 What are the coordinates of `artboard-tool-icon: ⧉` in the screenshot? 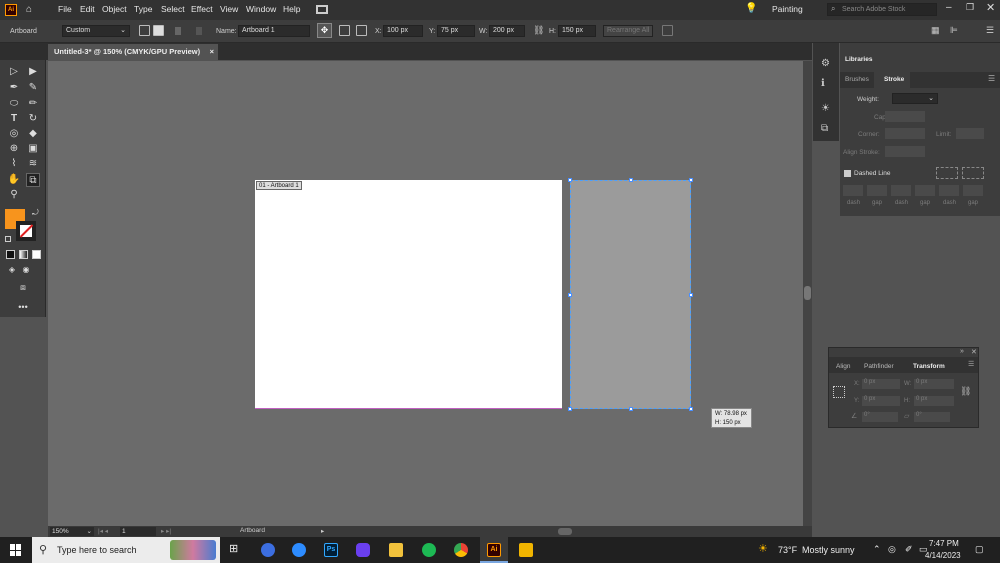 It's located at (33, 180).